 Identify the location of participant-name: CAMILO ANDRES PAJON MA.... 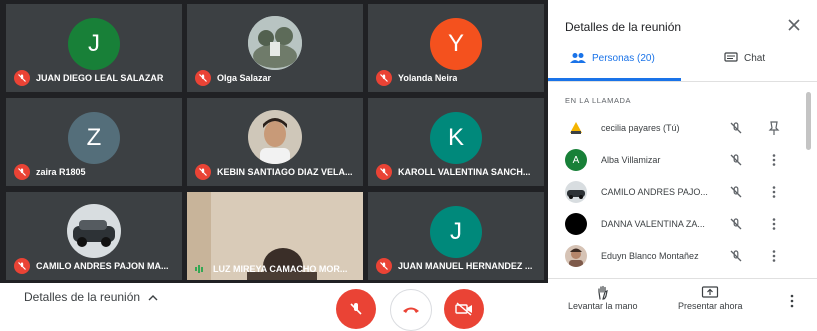
(102, 266).